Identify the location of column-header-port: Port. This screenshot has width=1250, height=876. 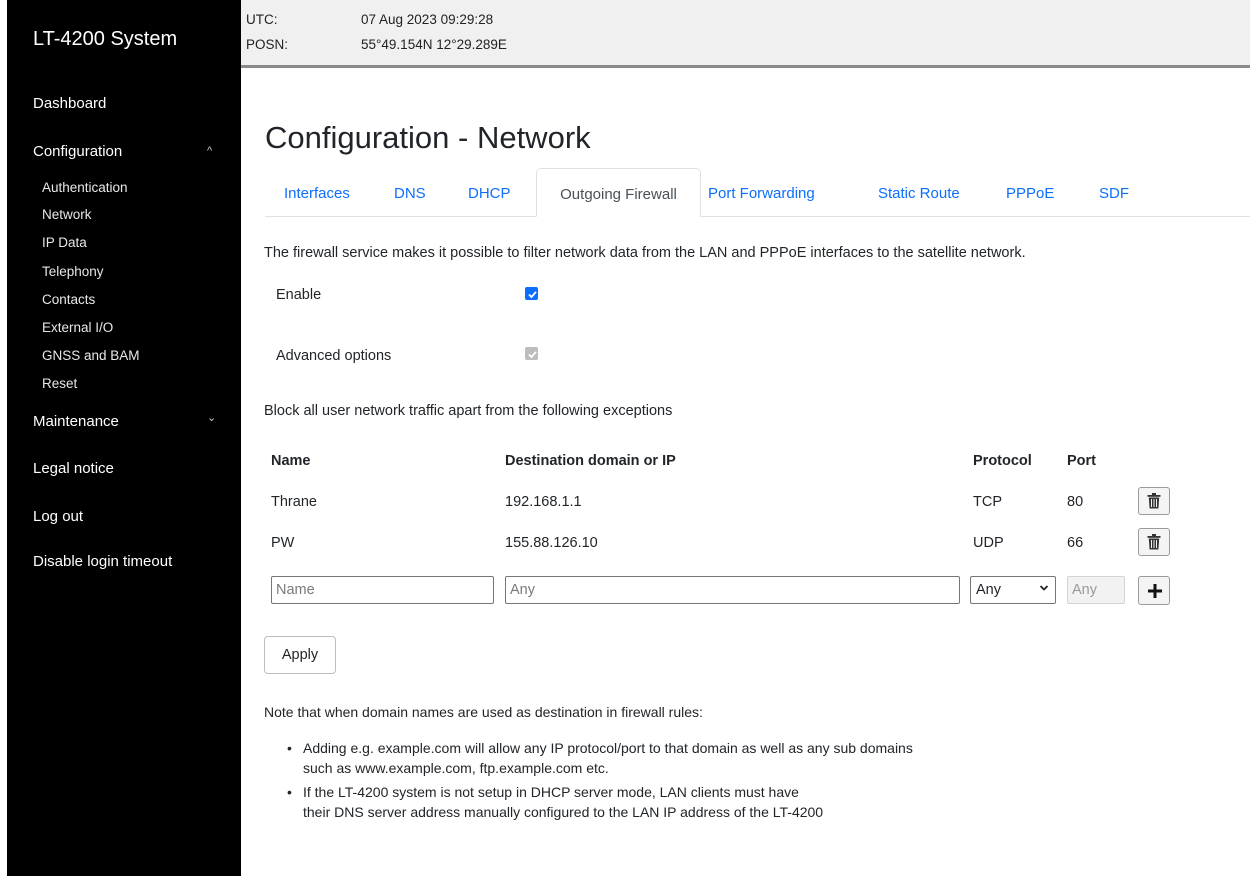
(1081, 461).